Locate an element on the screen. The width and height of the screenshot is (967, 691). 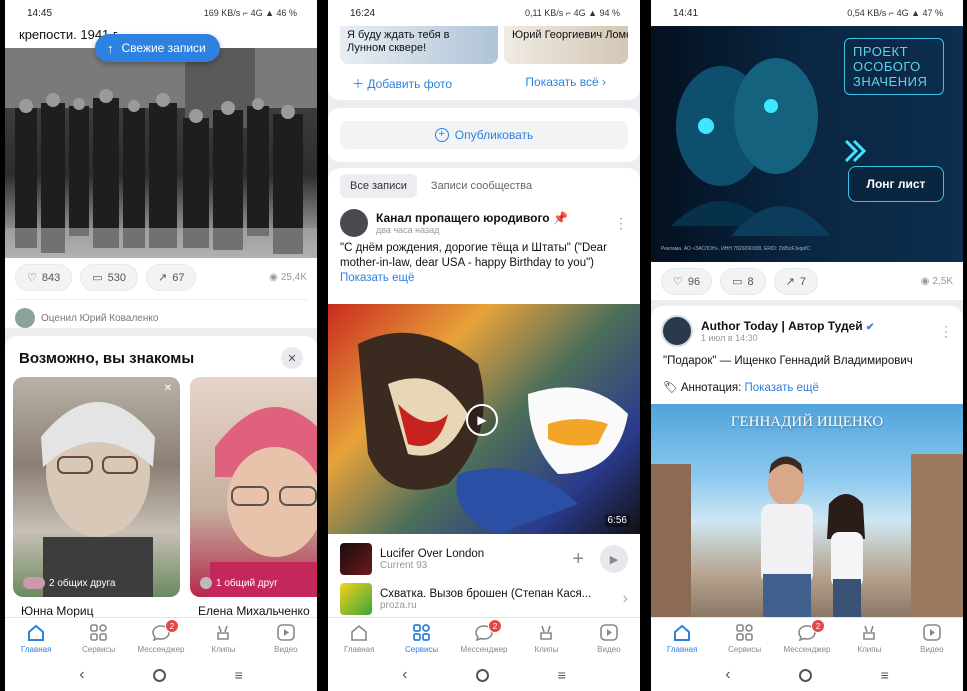
like-button: ♡ 96 is located at coordinates (687, 281).